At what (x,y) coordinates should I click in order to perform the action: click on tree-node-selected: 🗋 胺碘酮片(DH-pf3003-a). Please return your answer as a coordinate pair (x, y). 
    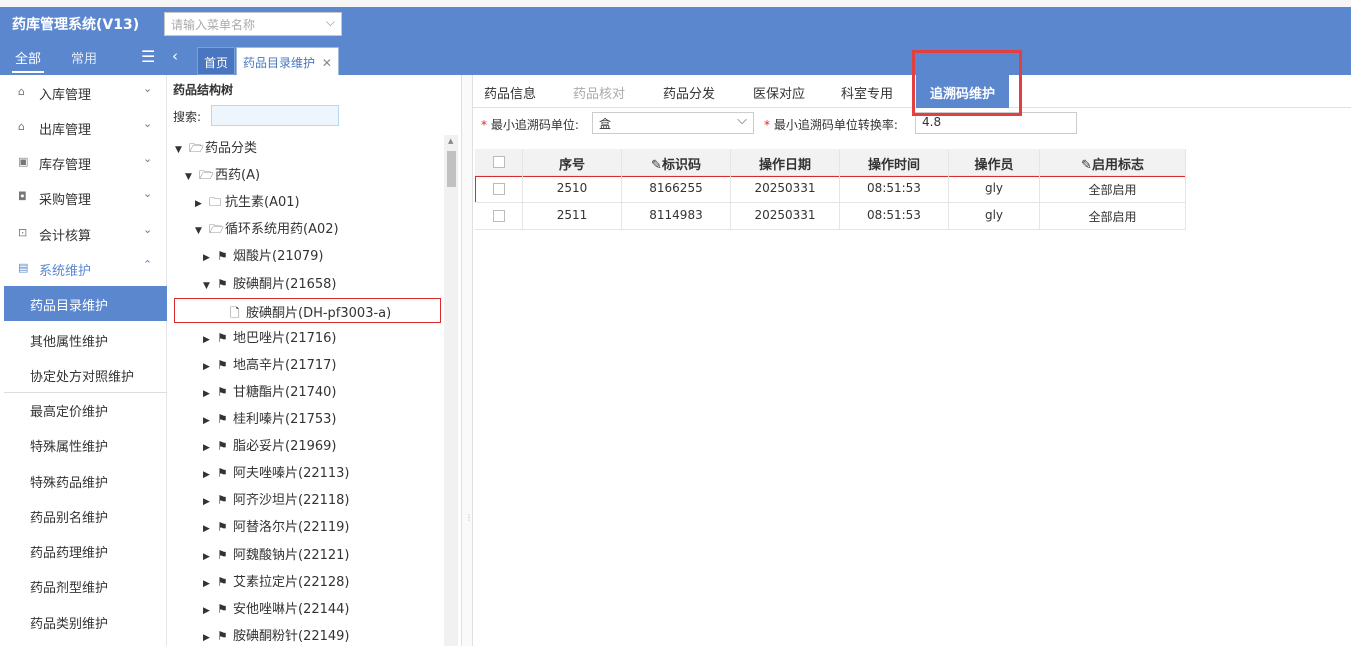
    Looking at the image, I should click on (307, 310).